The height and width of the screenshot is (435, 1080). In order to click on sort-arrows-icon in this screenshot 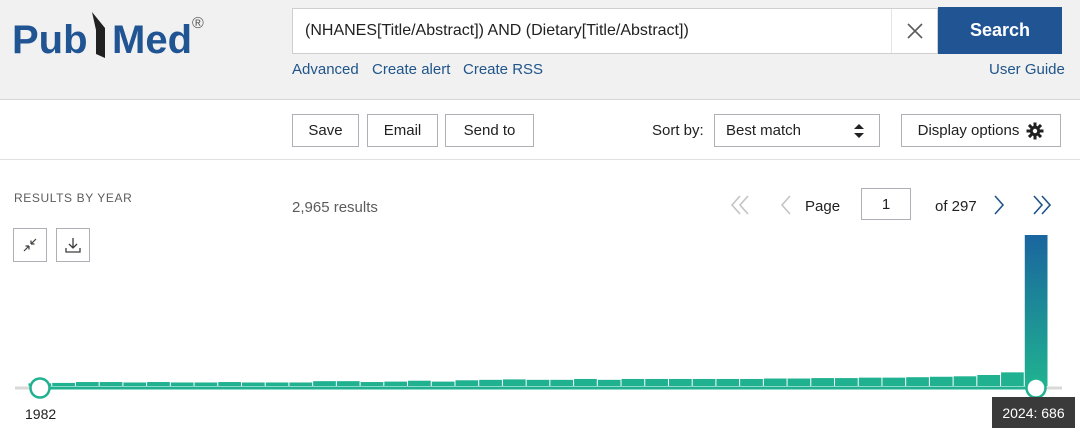, I will do `click(859, 131)`.